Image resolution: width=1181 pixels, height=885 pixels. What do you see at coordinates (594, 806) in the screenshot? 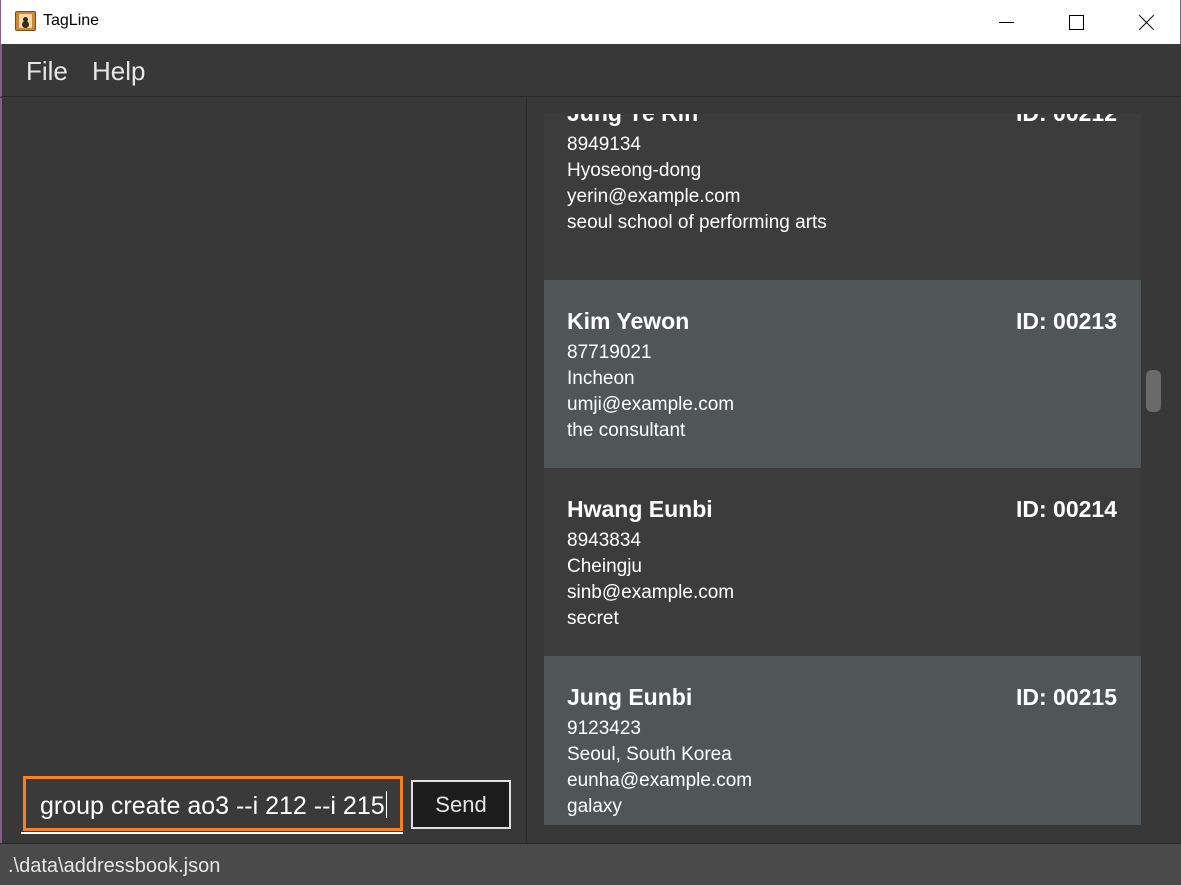
I see `contact-note: galaxy` at bounding box center [594, 806].